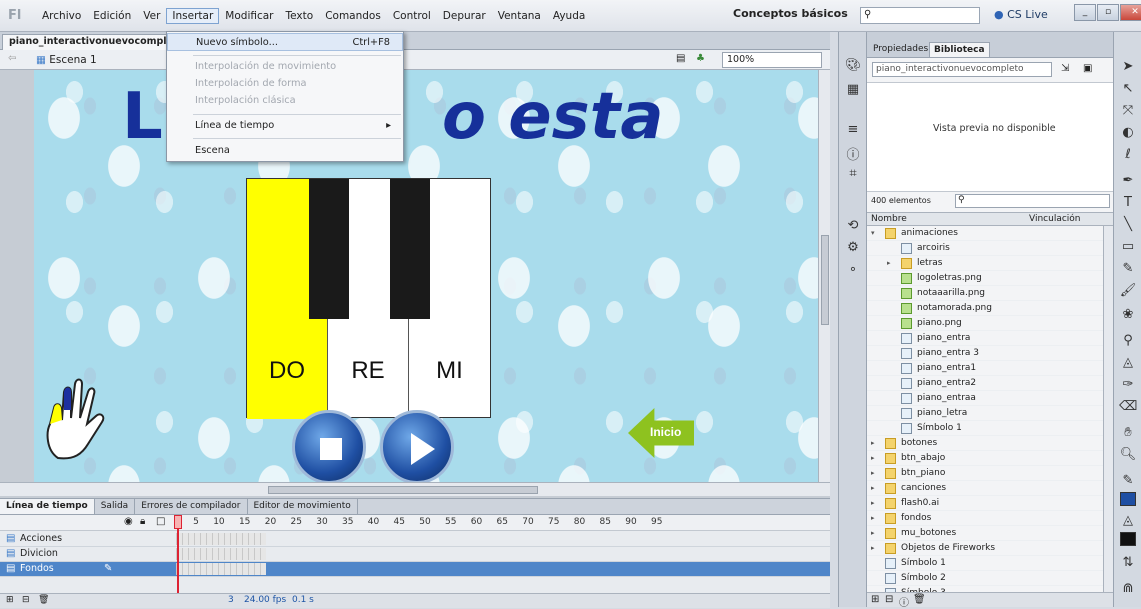  I want to click on rectangle-tool-icon: ▭, so click(1128, 247).